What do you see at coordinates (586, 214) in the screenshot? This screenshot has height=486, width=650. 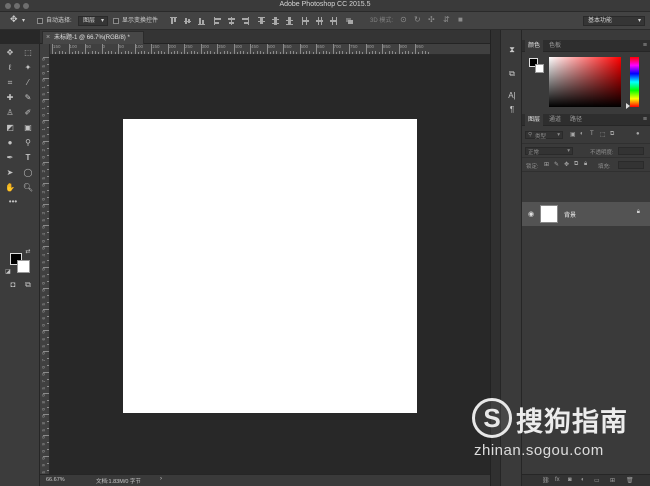 I see `layer-row-background: ◉ 背景 🔒︎` at bounding box center [586, 214].